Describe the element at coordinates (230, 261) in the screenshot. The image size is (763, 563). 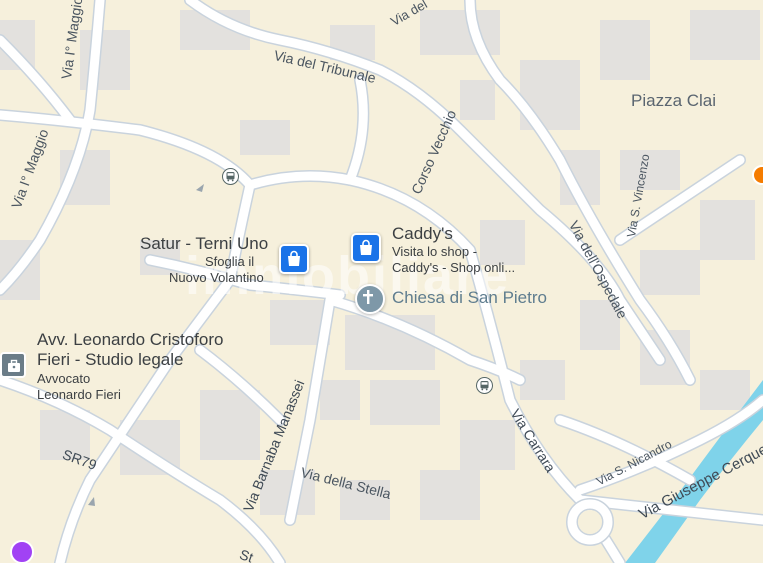
I see `poi-sub1-satur: Sfoglia il` at that location.